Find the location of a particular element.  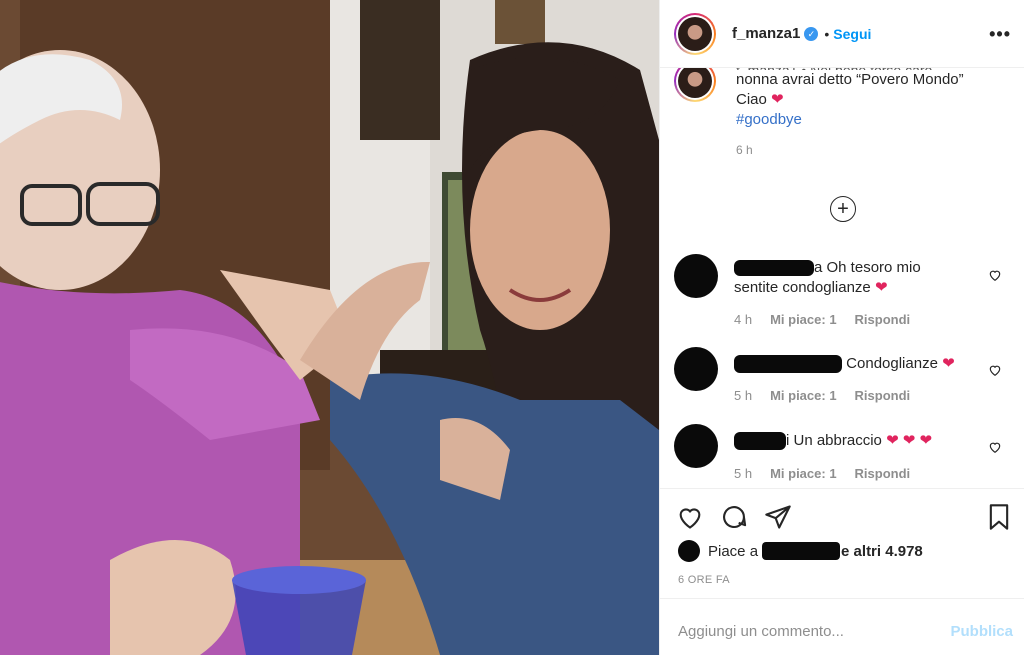

author-username: f_manza1 is located at coordinates (766, 33).